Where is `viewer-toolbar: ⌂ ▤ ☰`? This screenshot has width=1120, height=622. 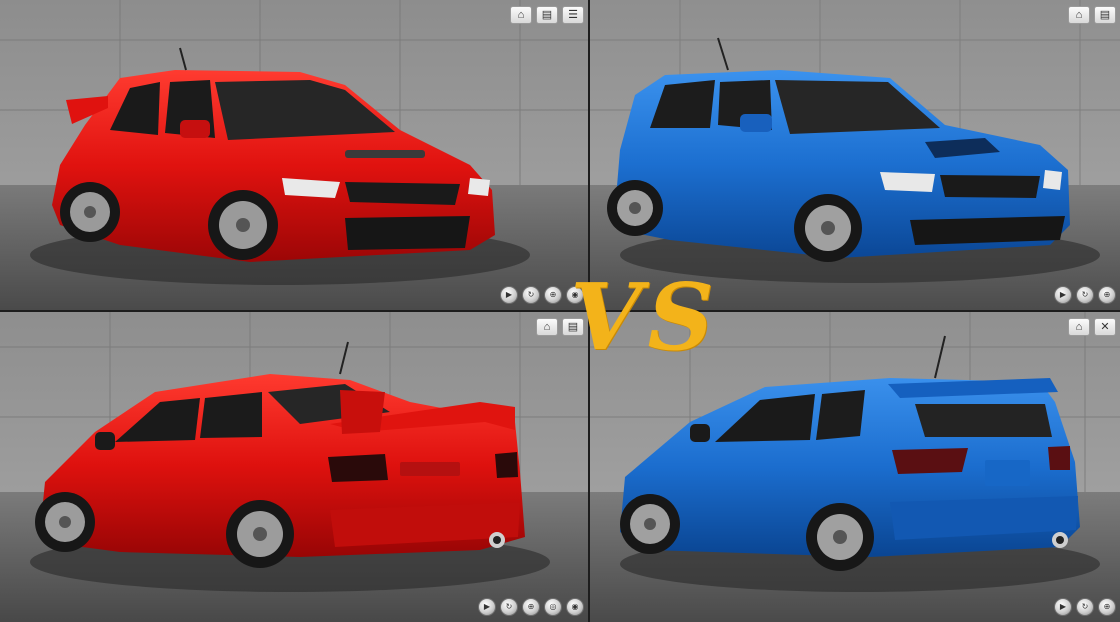 viewer-toolbar: ⌂ ▤ ☰ is located at coordinates (547, 15).